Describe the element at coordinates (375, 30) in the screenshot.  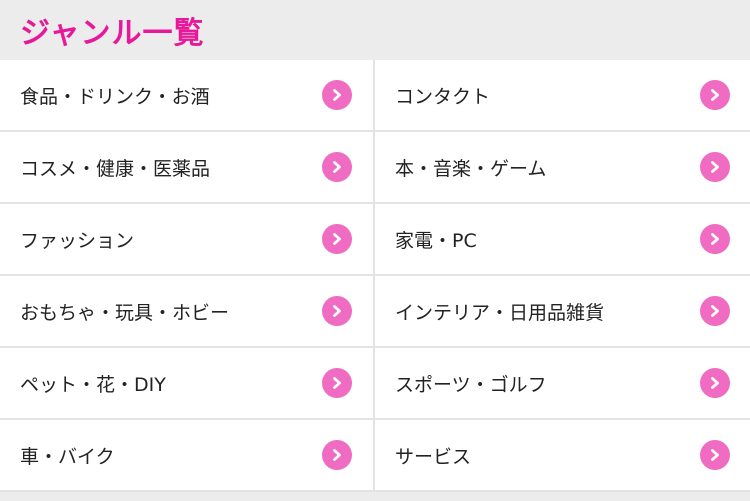
I see `genre-list-header: ジャンル一覧` at that location.